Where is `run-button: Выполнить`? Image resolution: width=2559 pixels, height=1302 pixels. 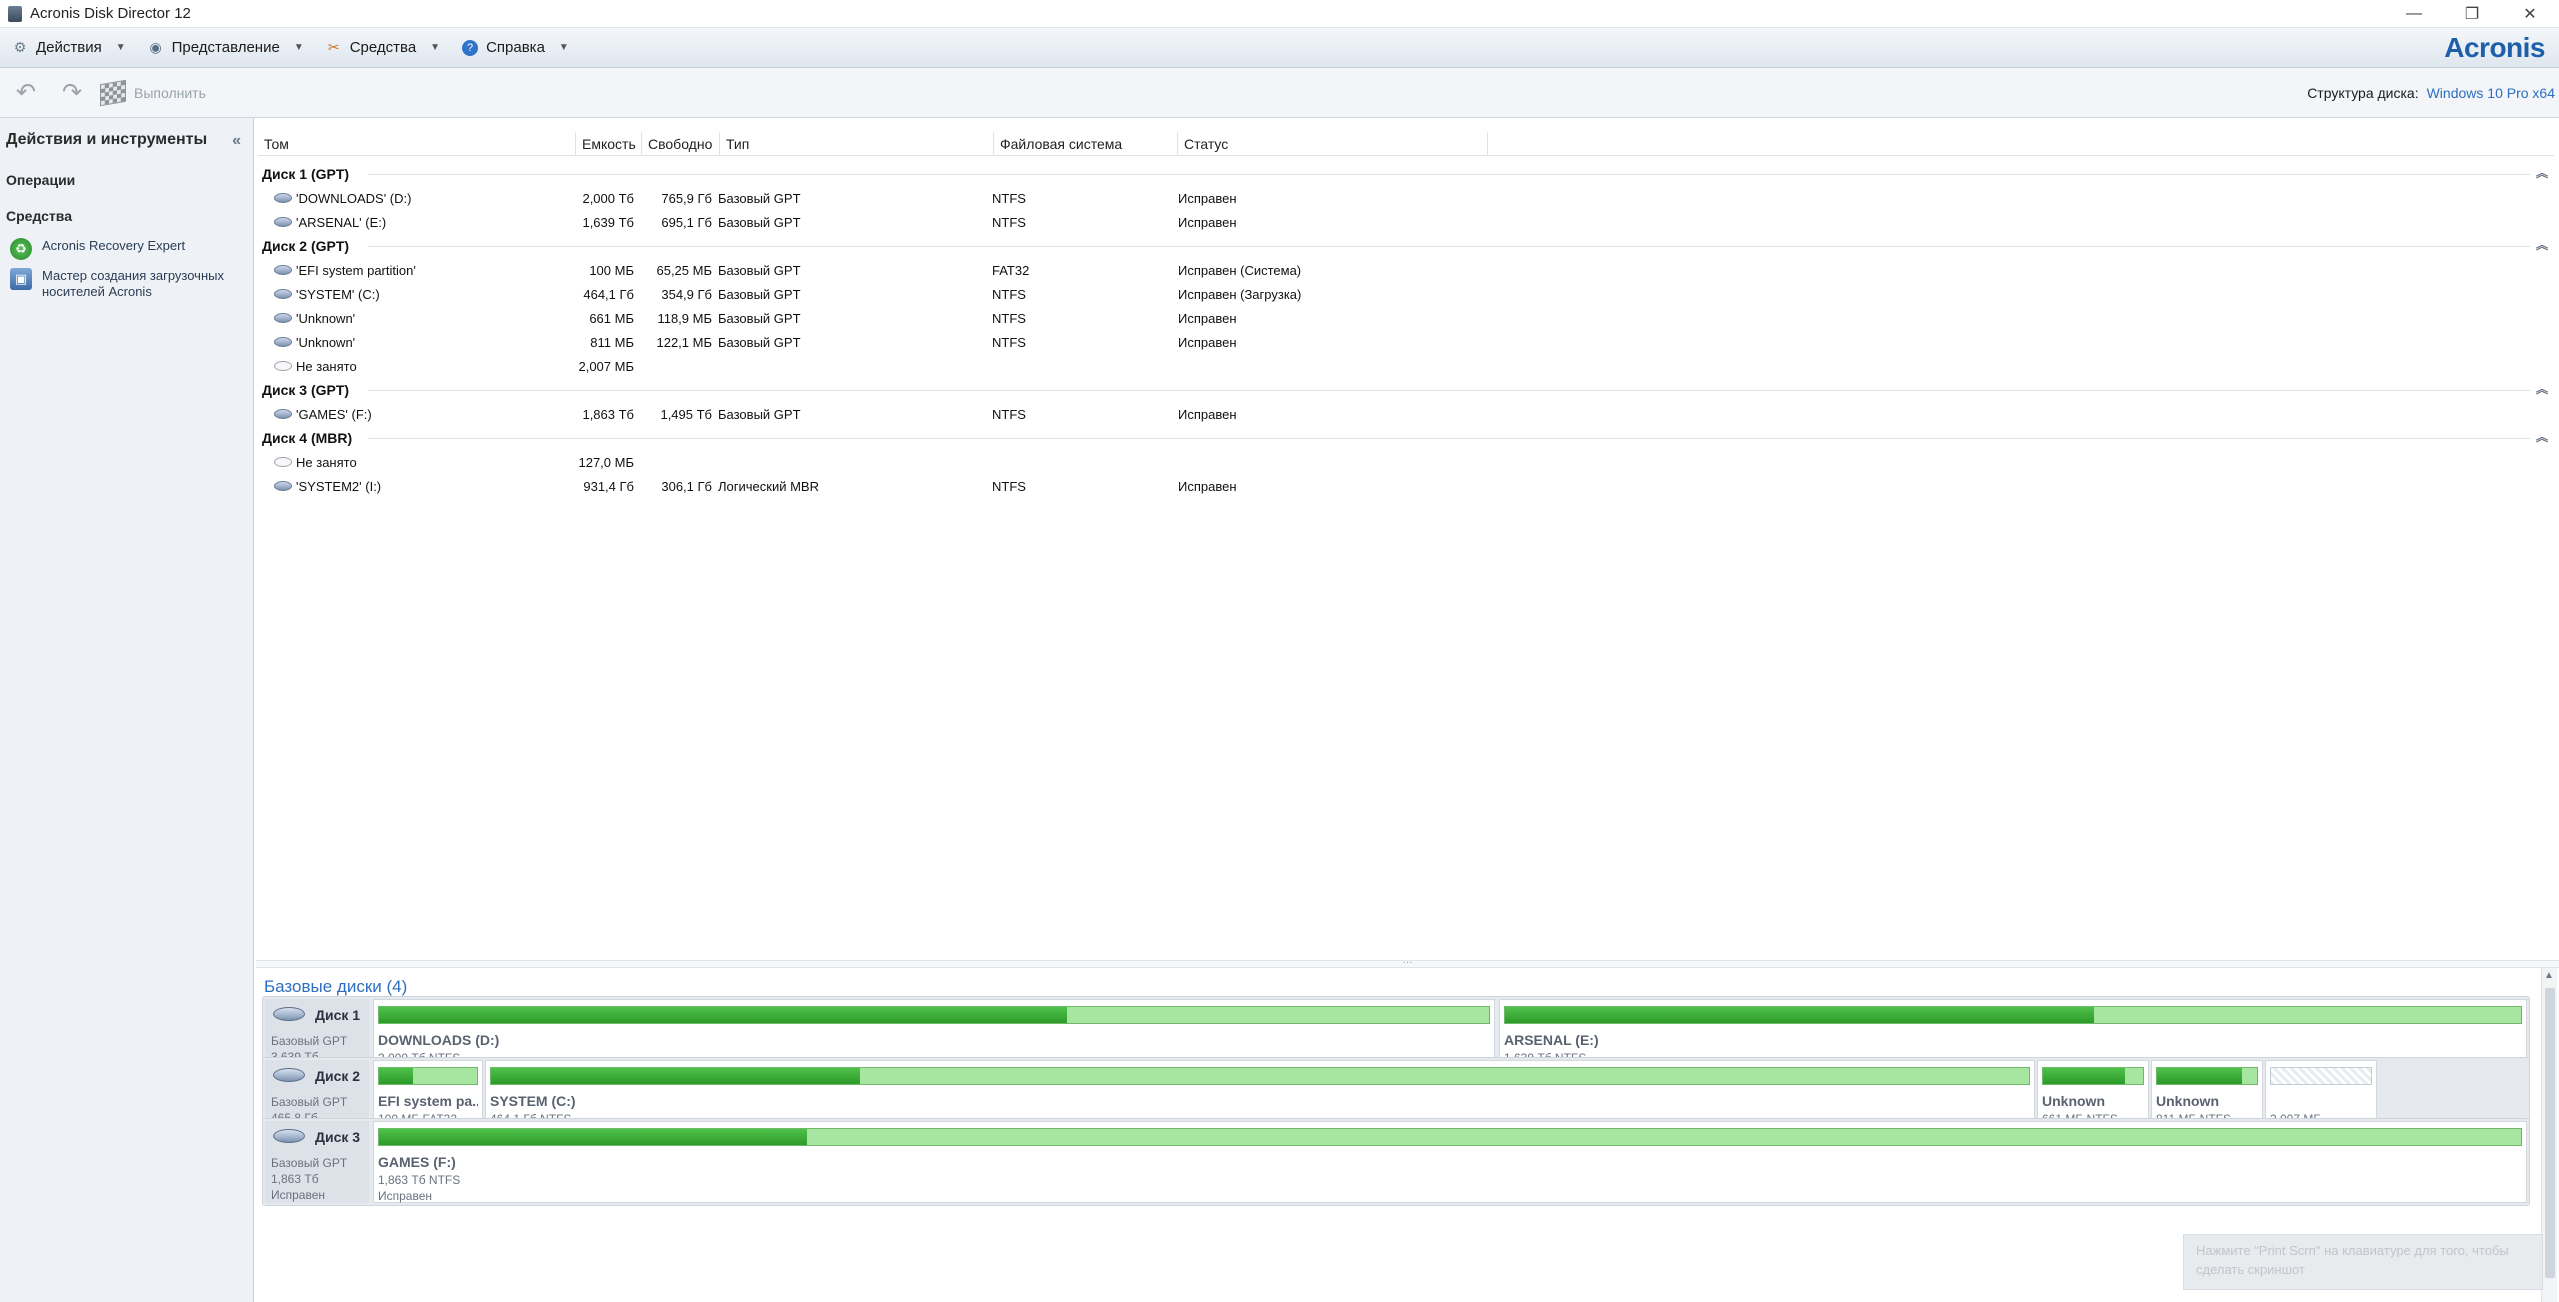
run-button: Выполнить is located at coordinates (153, 92).